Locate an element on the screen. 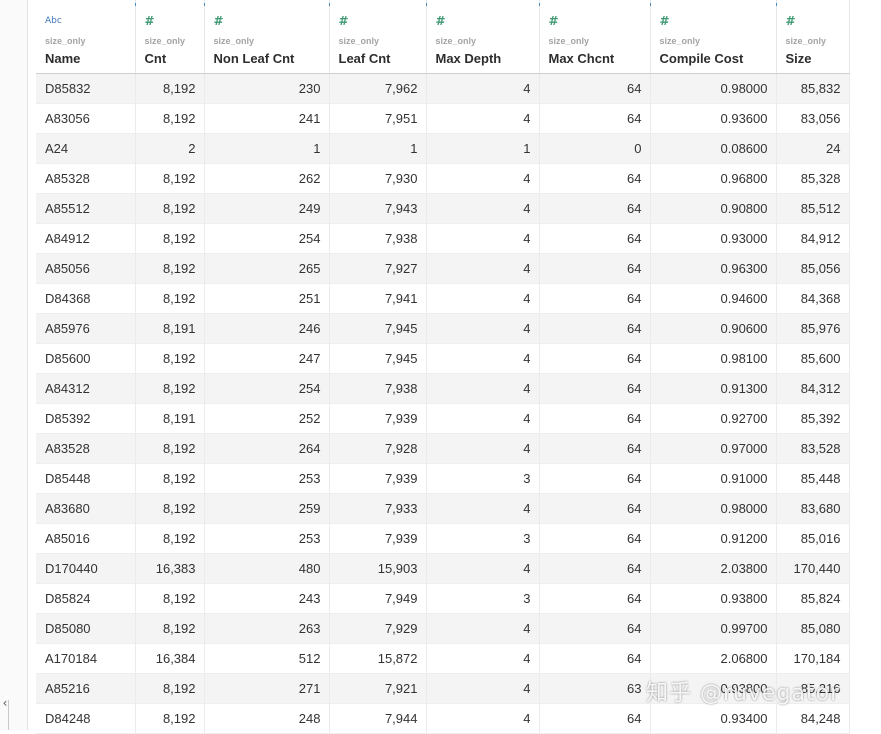  column-header-leaf-cnt: # size_only Leaf Cnt is located at coordinates (378, 37).